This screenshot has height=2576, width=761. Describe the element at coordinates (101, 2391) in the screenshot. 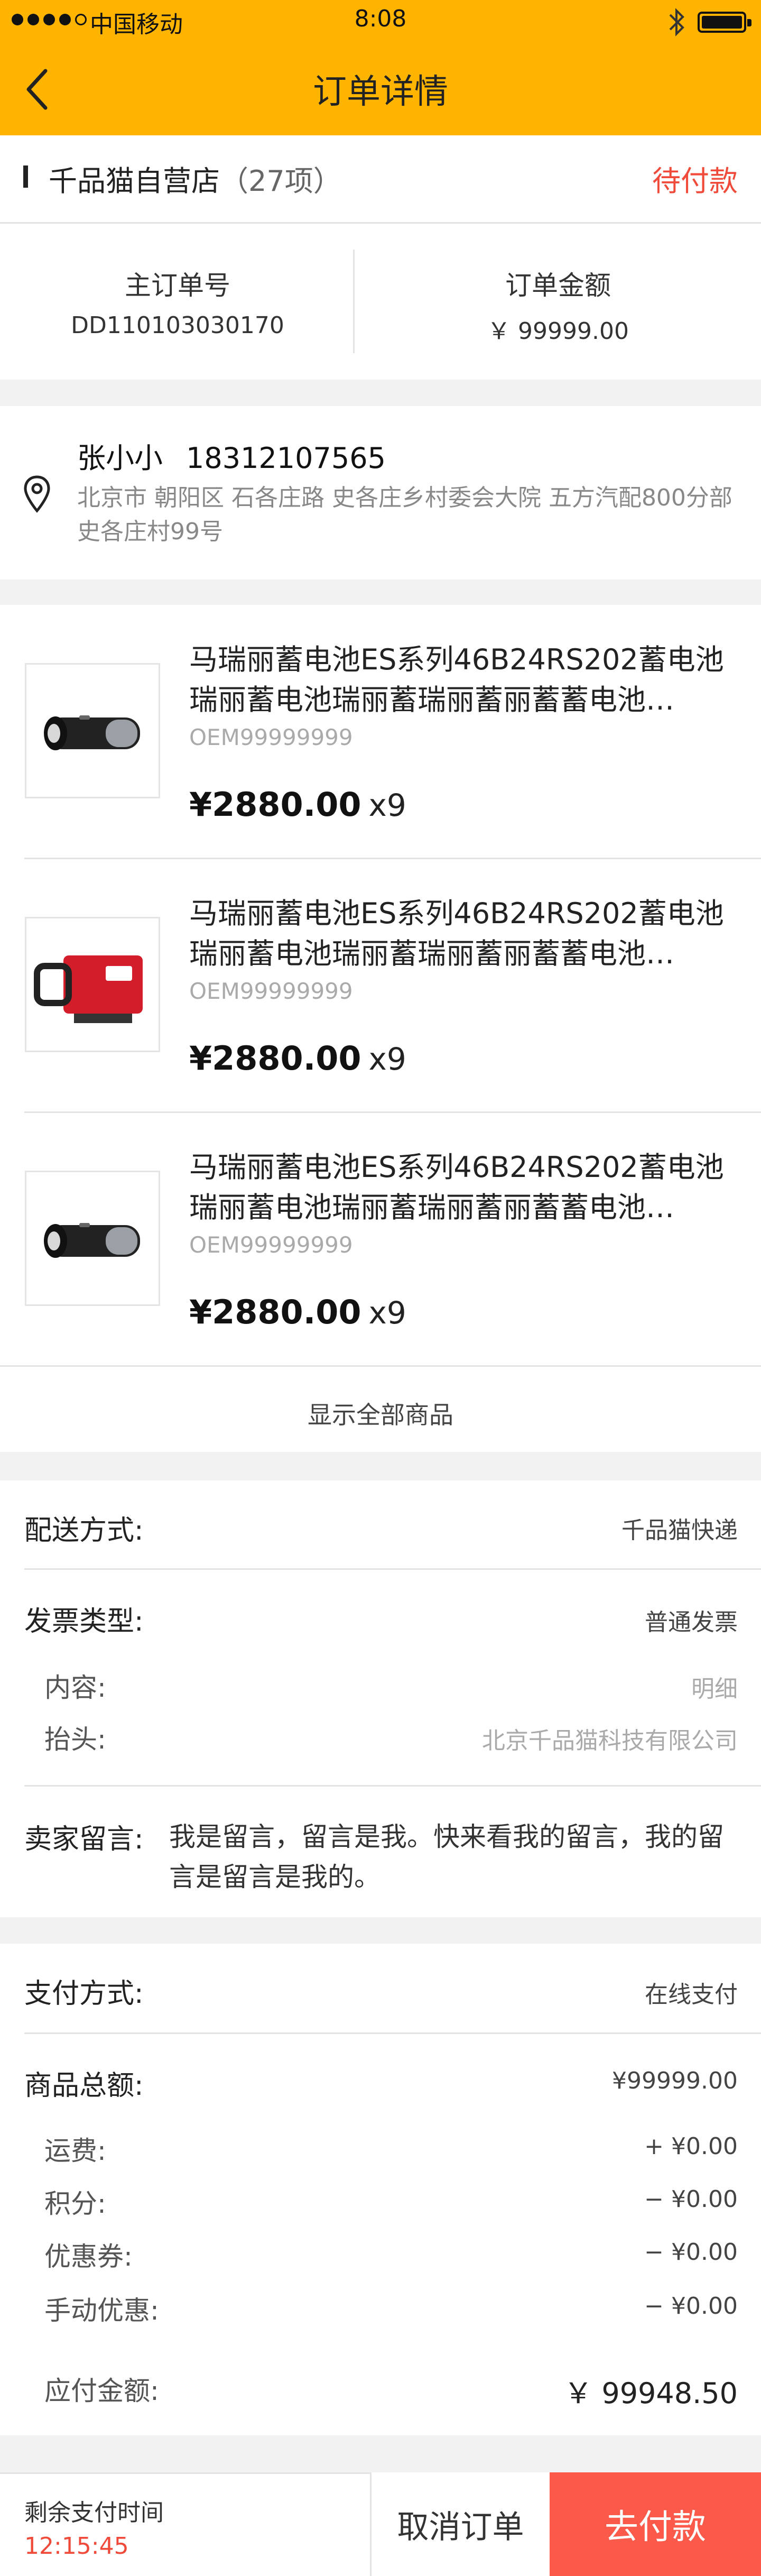

I see `payable-label: 应付金额:` at that location.